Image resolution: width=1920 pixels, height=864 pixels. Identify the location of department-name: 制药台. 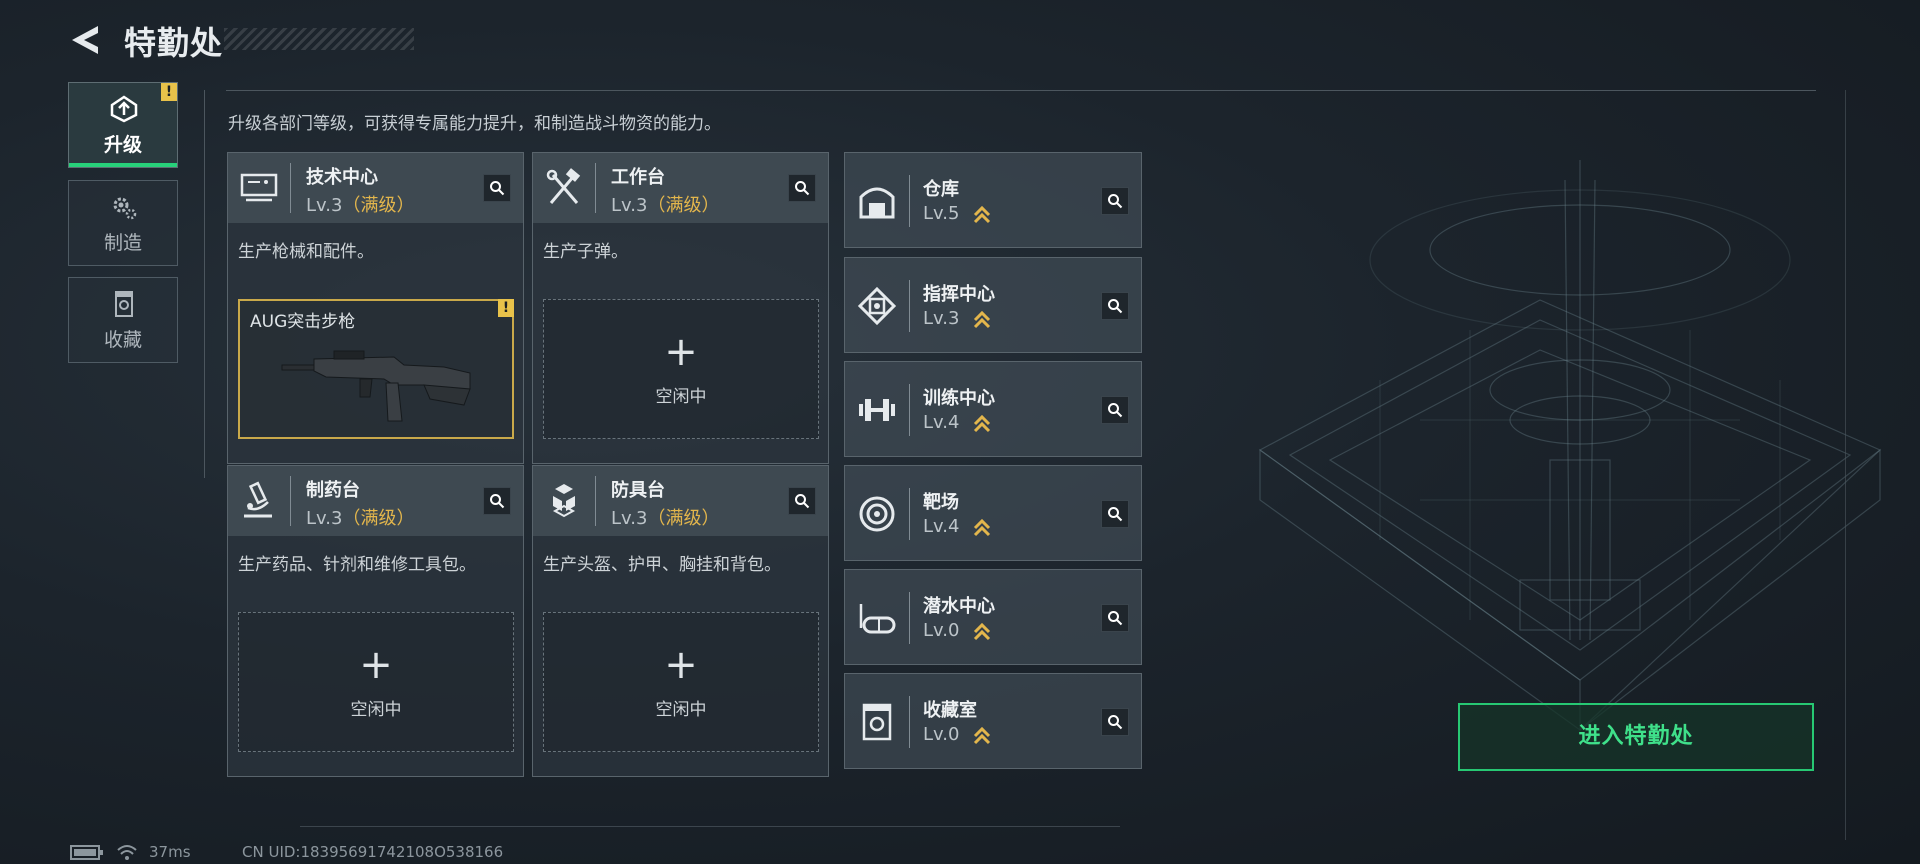
(333, 490).